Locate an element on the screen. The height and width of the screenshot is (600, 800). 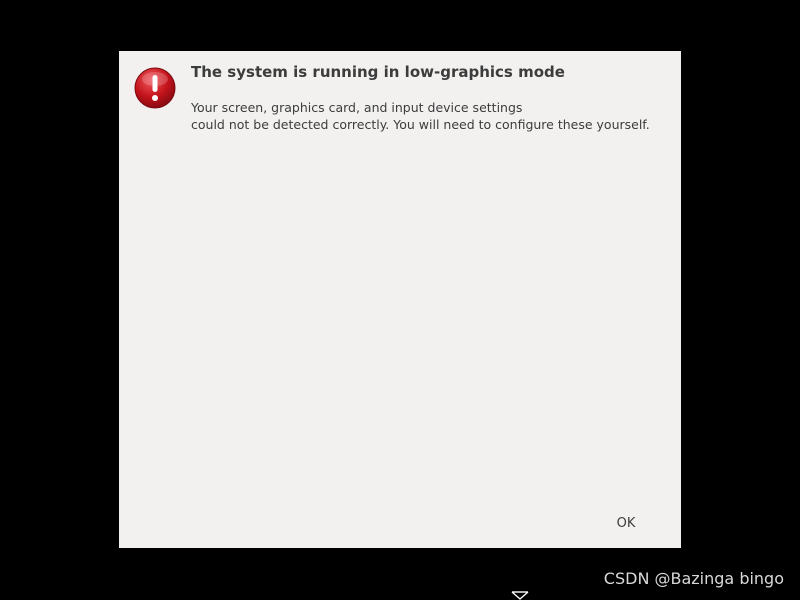
alert-icon is located at coordinates (155, 88).